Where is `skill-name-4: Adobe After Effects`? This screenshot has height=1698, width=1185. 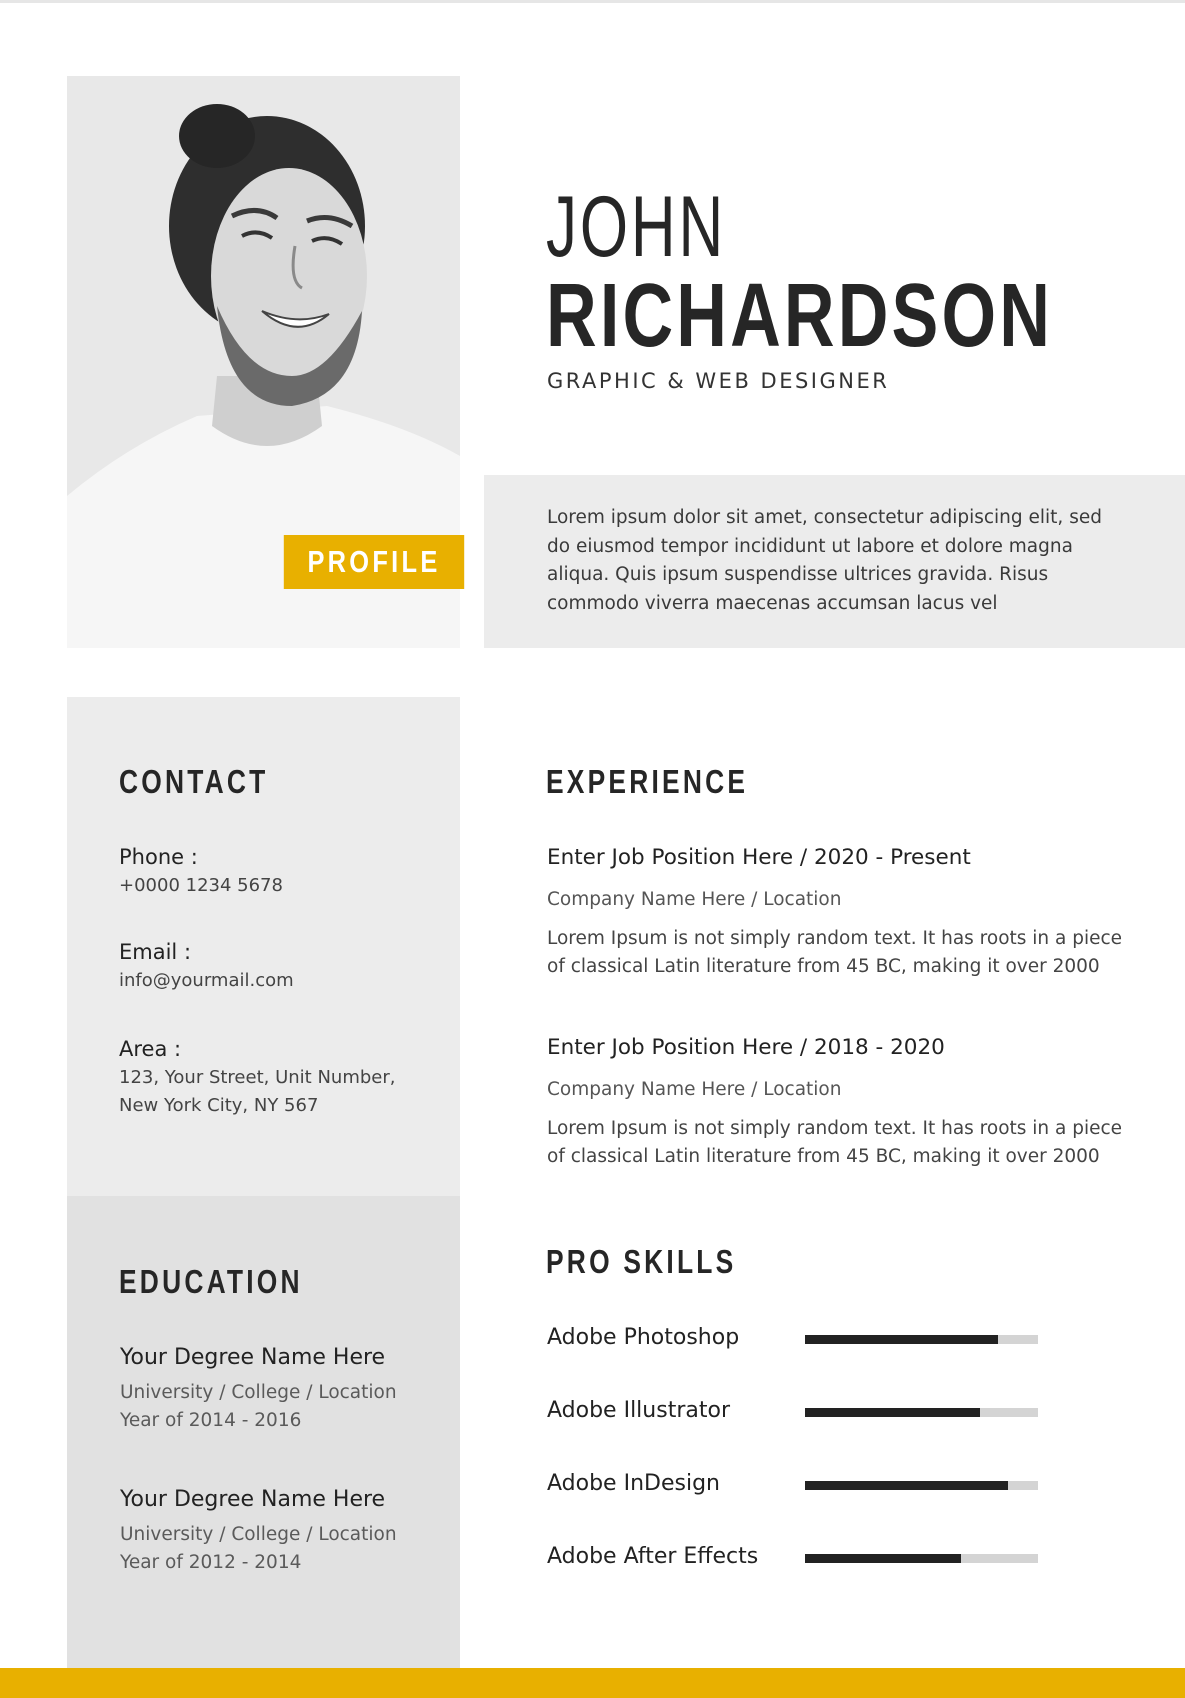
skill-name-4: Adobe After Effects is located at coordinates (653, 1556).